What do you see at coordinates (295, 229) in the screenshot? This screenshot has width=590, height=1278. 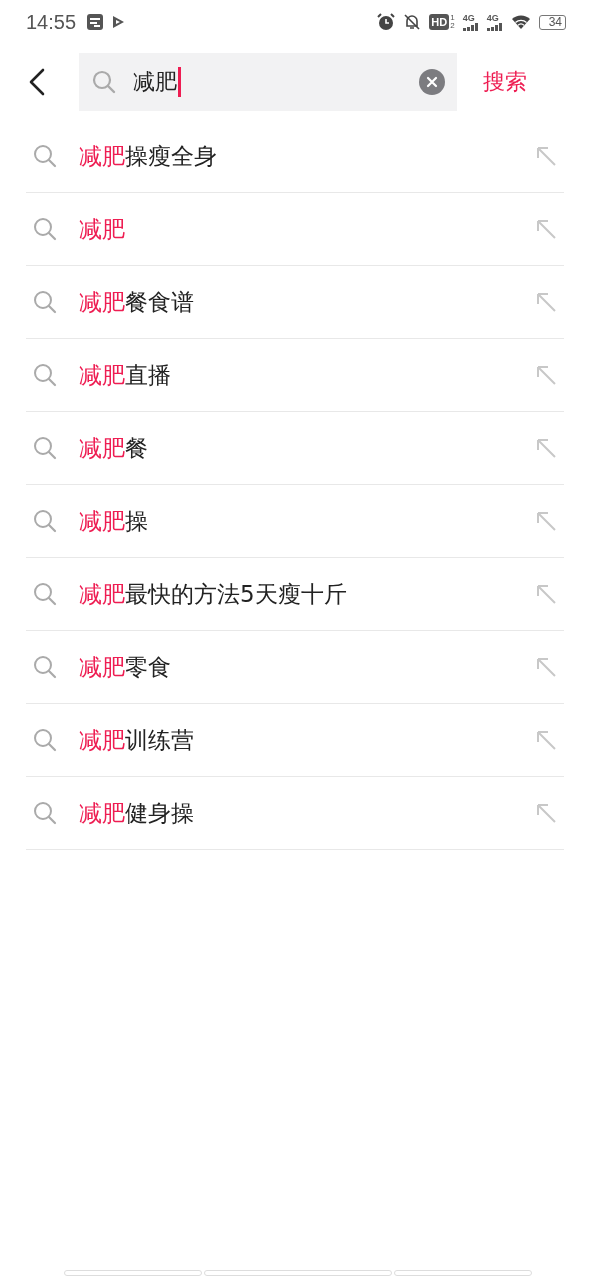 I see `suggestion-item: 减肥` at bounding box center [295, 229].